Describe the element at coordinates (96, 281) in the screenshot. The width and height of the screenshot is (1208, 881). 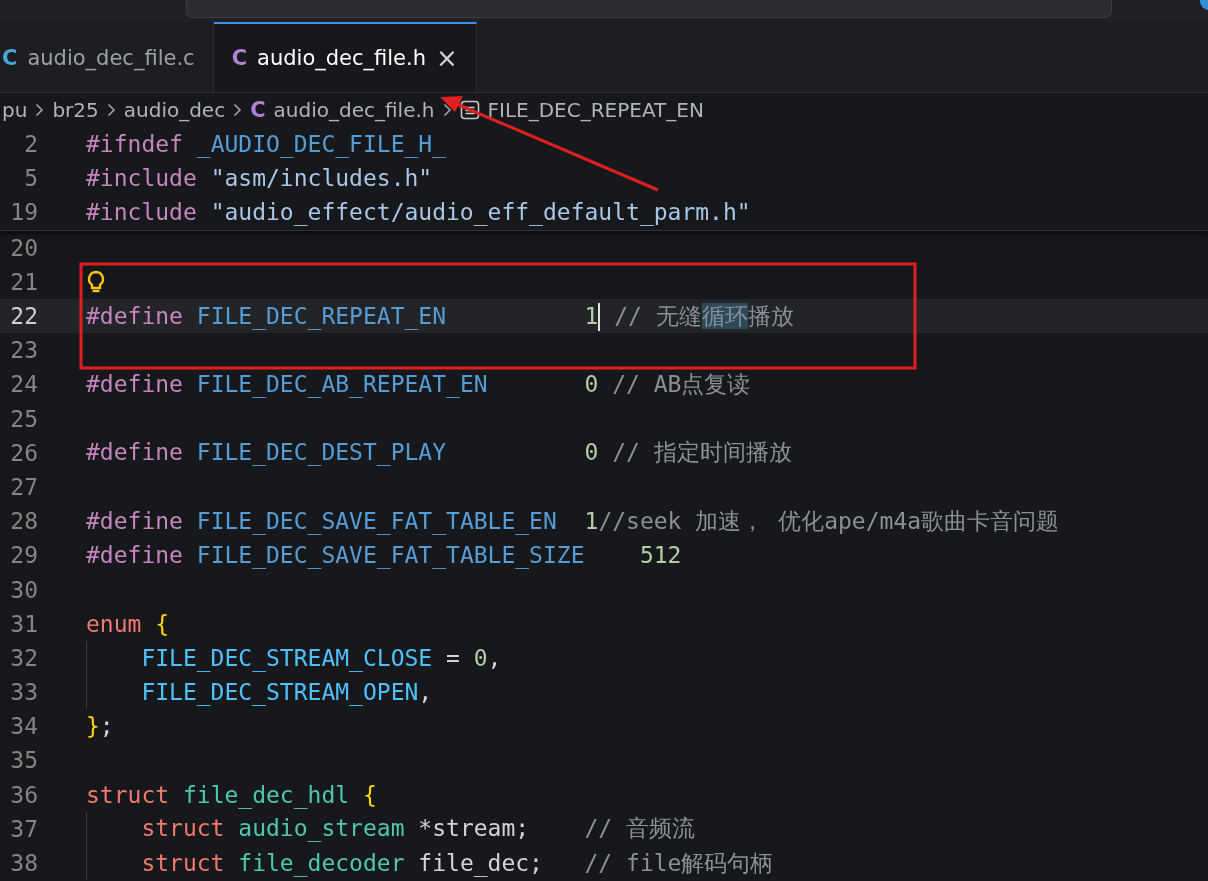
I see `lightbulb-icon` at that location.